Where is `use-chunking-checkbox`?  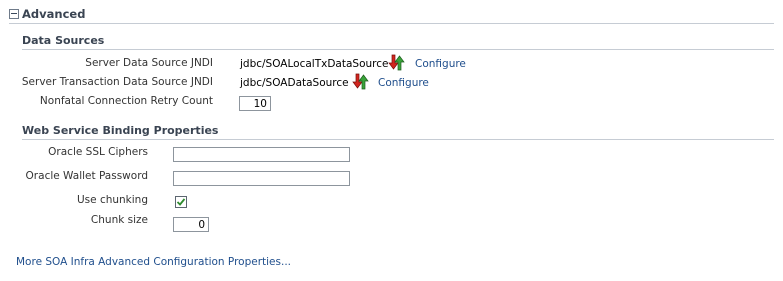 use-chunking-checkbox is located at coordinates (181, 202).